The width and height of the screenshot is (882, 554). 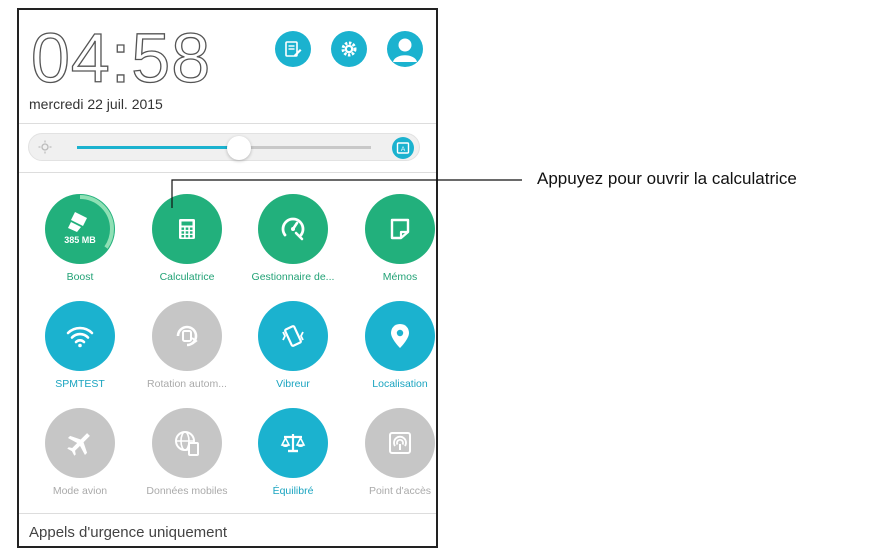 I want to click on tile-balanced-mode: Équilibré, so click(x=293, y=458).